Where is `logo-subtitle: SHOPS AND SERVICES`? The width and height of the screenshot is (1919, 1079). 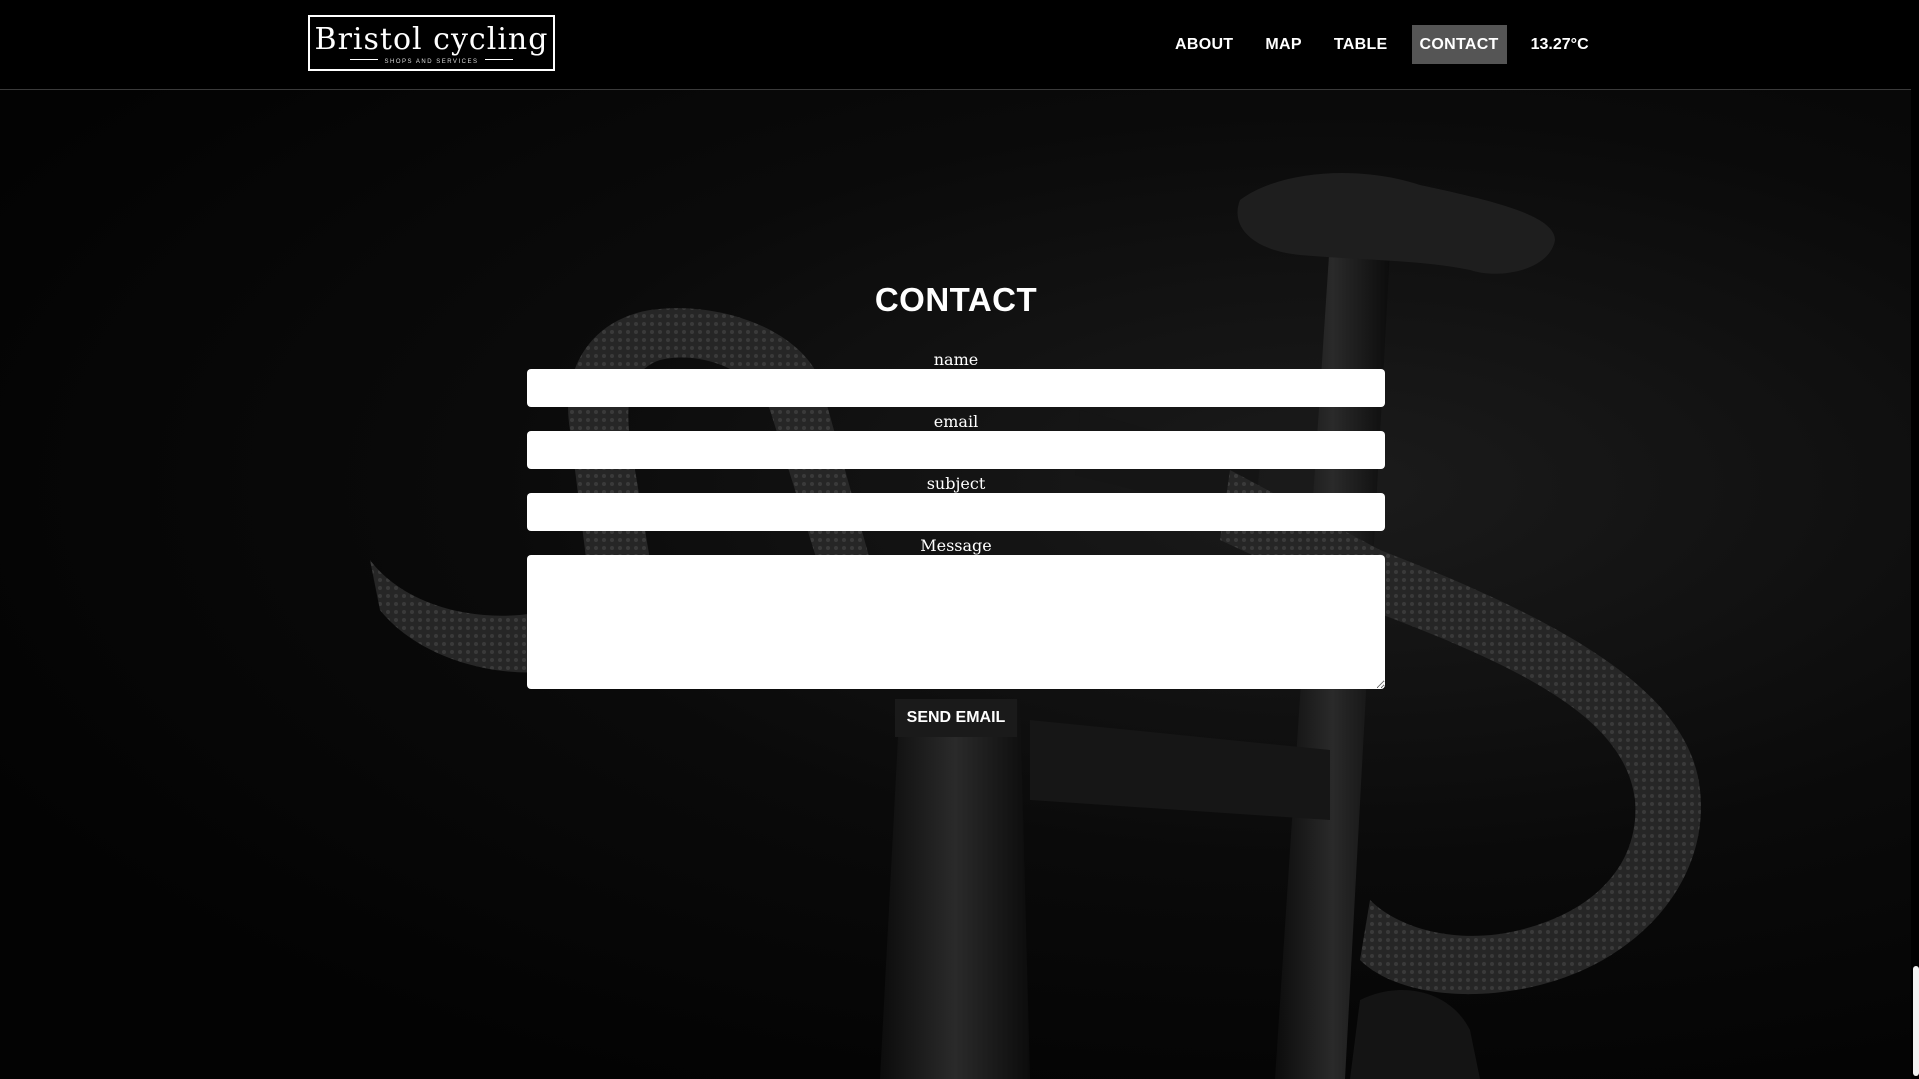
logo-subtitle: SHOPS AND SERVICES is located at coordinates (431, 62).